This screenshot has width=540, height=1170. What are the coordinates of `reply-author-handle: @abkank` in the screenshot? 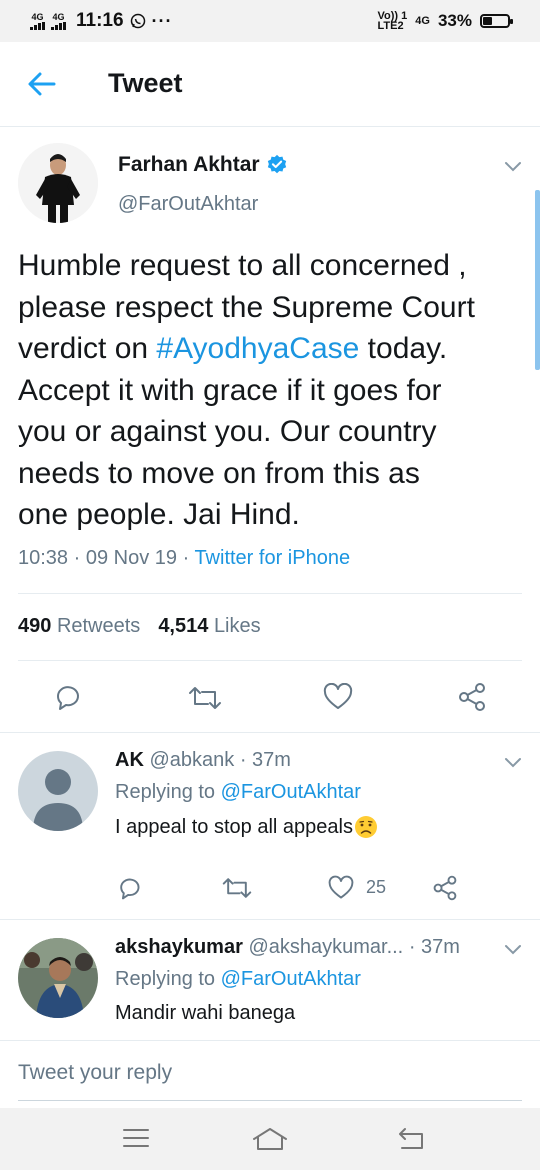 It's located at (191, 760).